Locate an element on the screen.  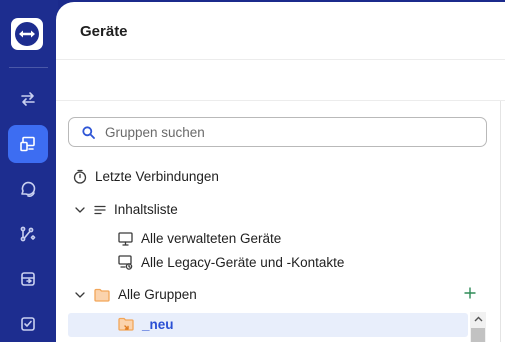
group-search is located at coordinates (277, 132).